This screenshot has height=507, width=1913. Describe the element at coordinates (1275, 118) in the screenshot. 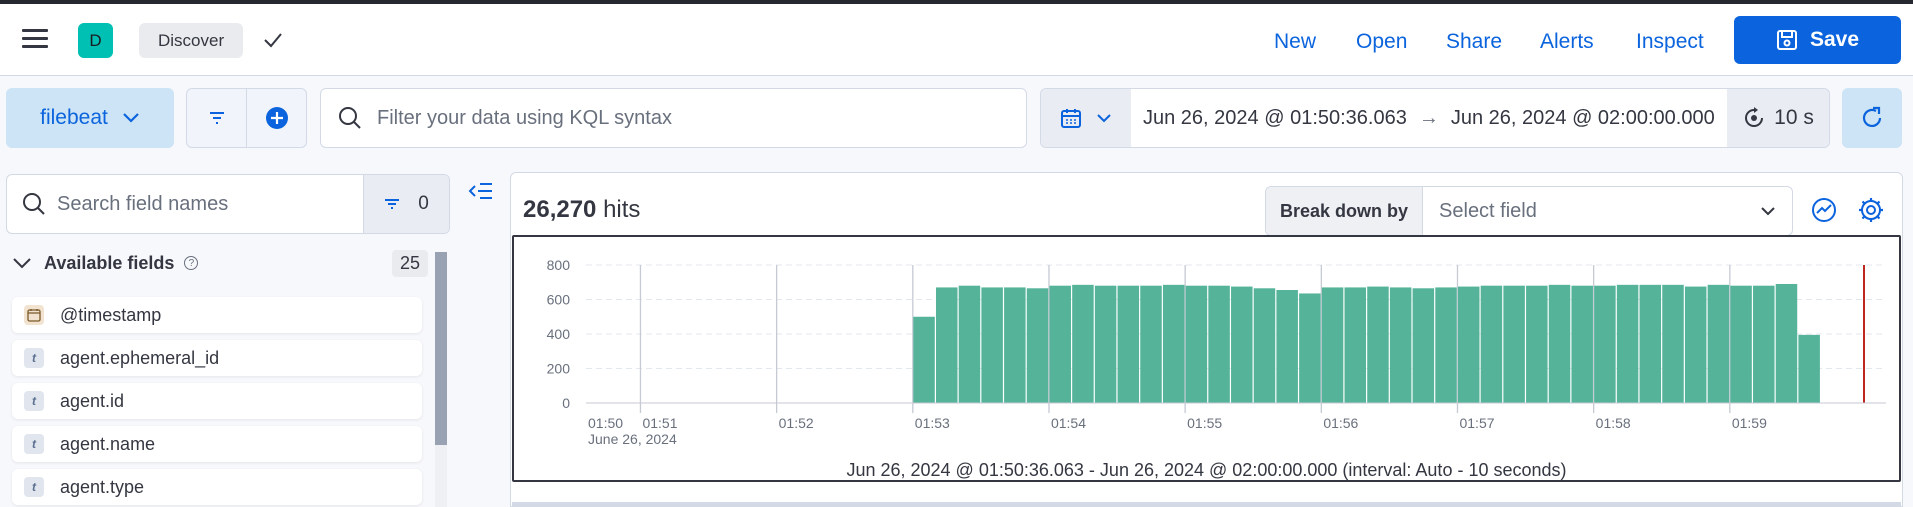

I see `time-start: Jun 26, 2024 @ 01:50:36.063` at that location.